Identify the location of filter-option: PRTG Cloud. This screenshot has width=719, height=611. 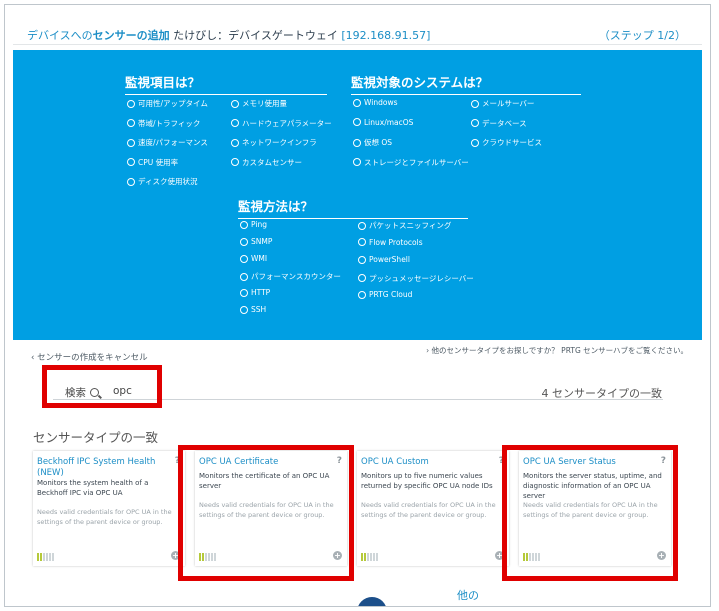
(385, 294).